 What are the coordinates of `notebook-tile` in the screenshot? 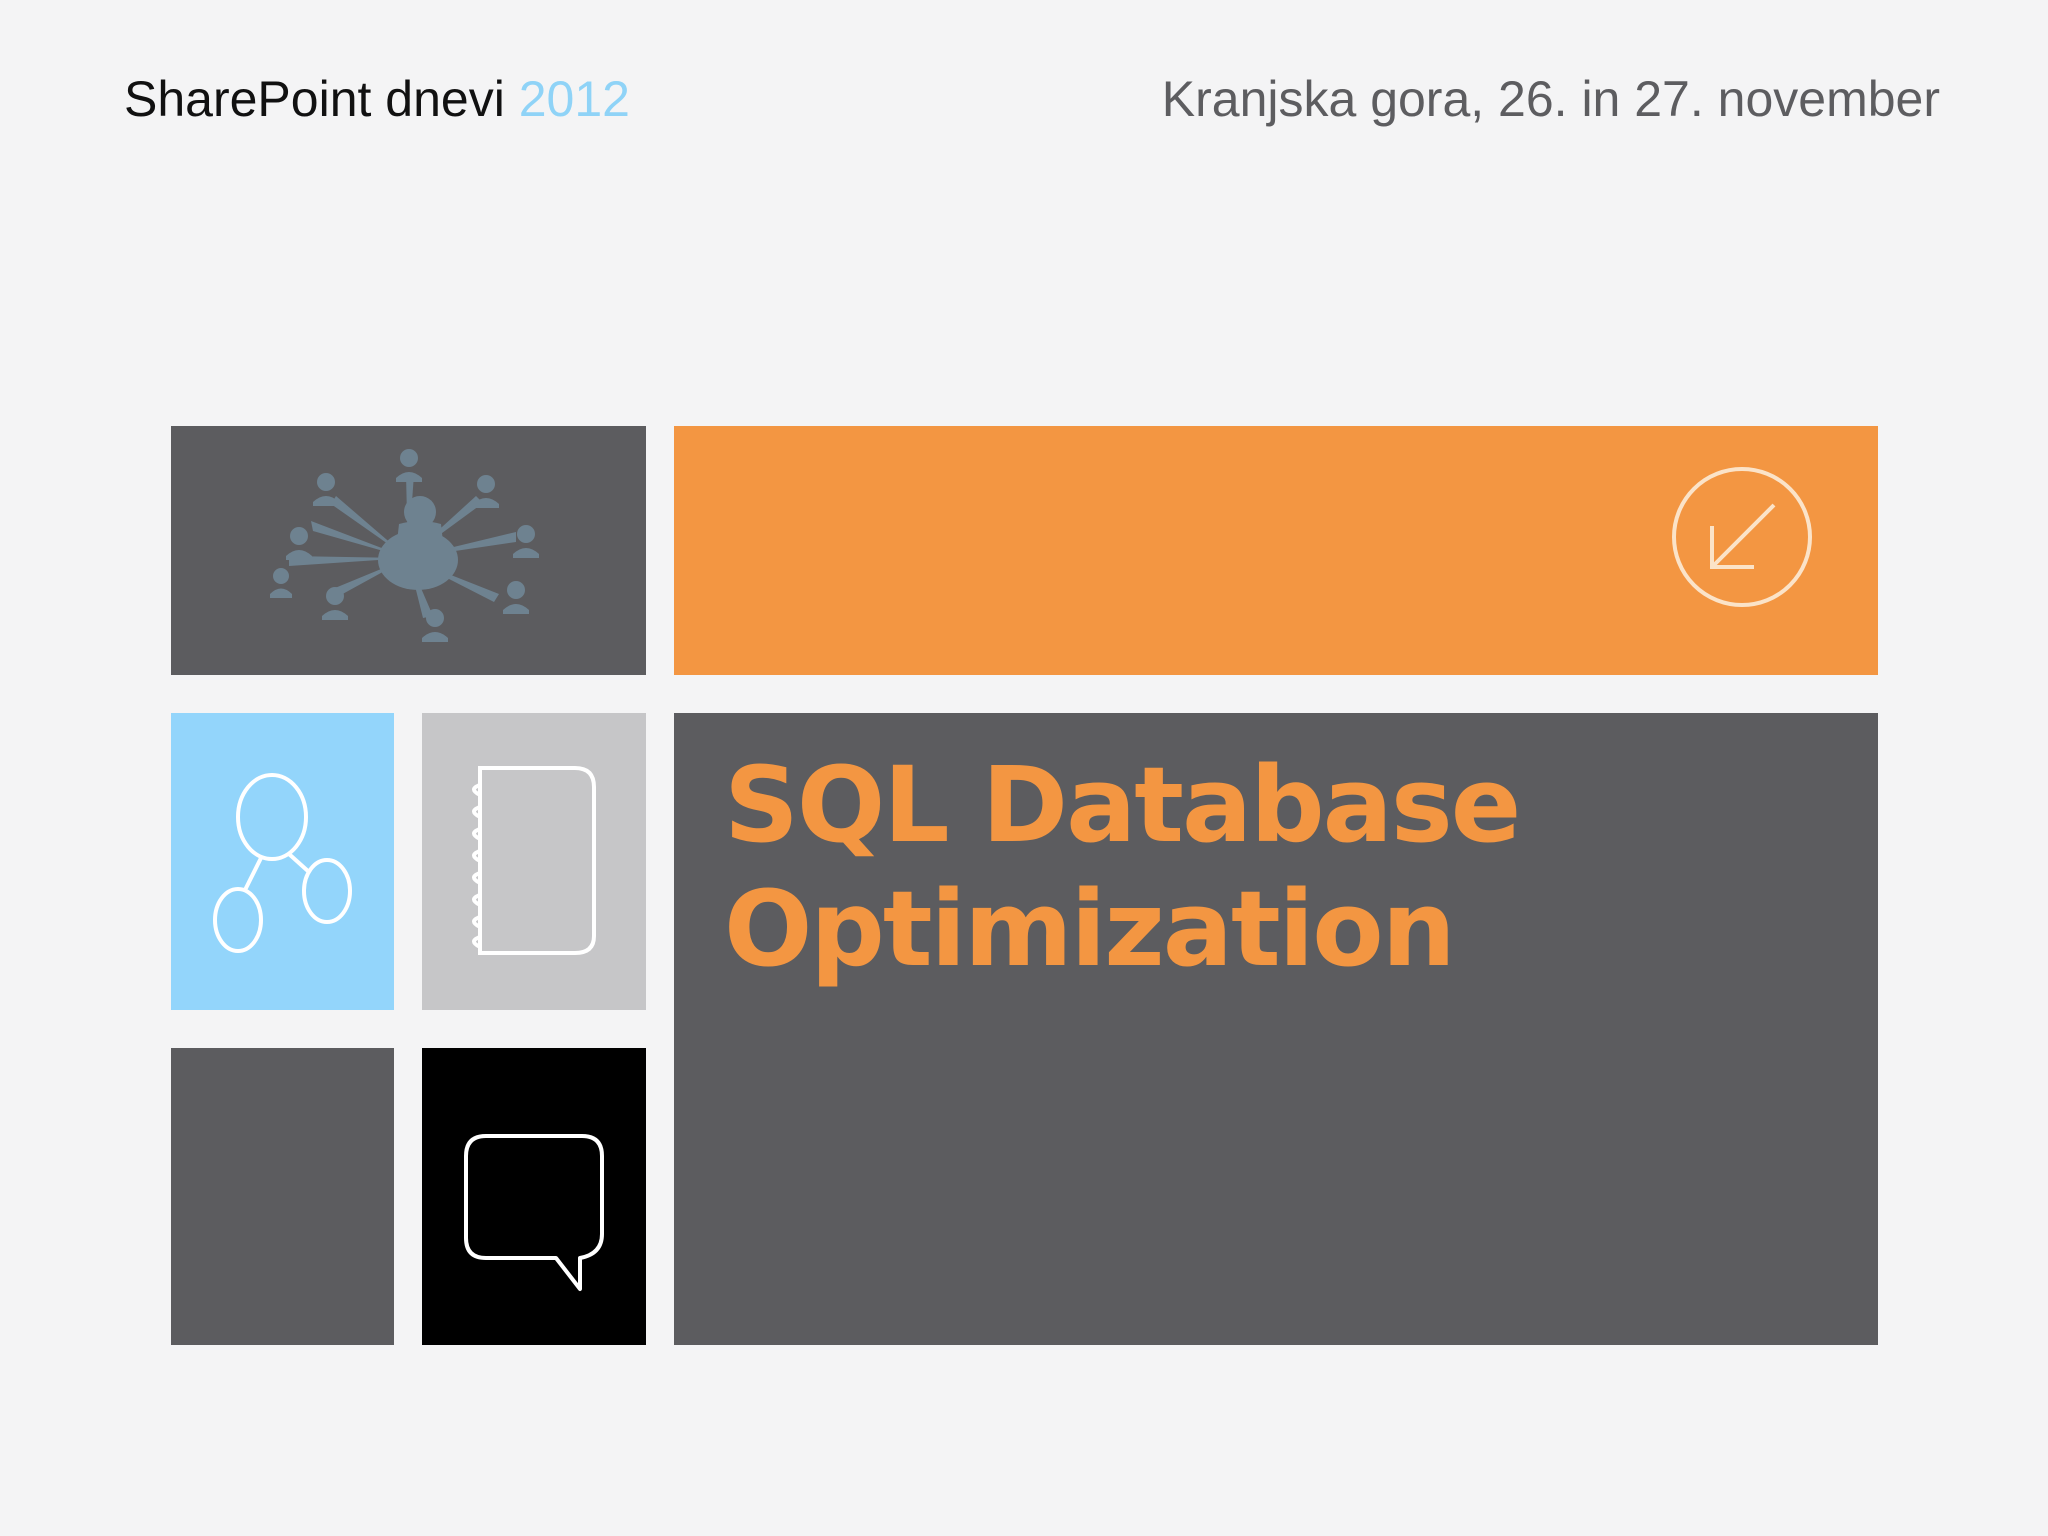 It's located at (534, 861).